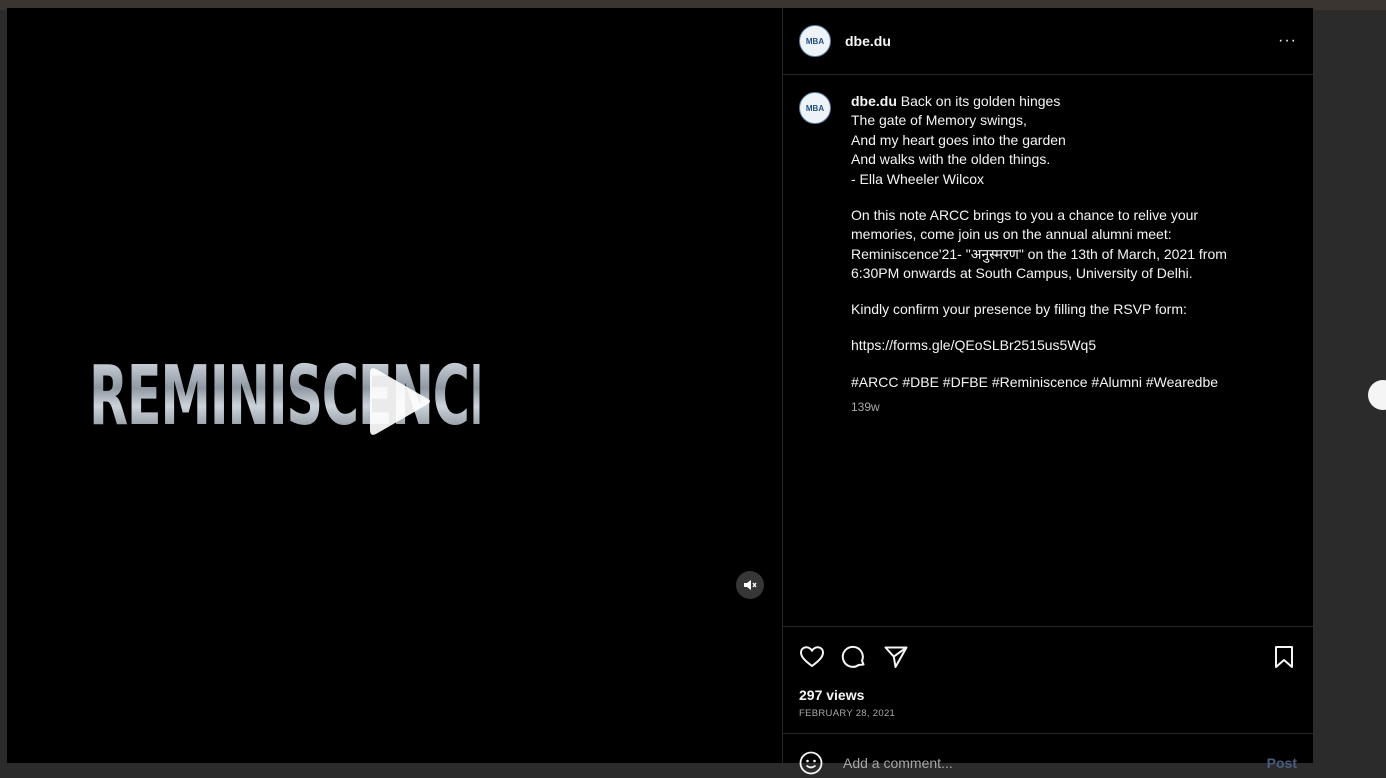 This screenshot has width=1386, height=778. I want to click on comment-icon, so click(854, 657).